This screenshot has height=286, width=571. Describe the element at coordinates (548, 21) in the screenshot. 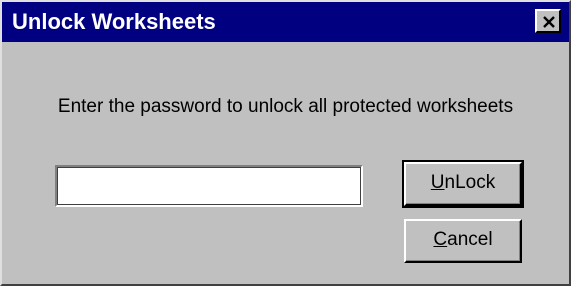

I see `close-button` at that location.